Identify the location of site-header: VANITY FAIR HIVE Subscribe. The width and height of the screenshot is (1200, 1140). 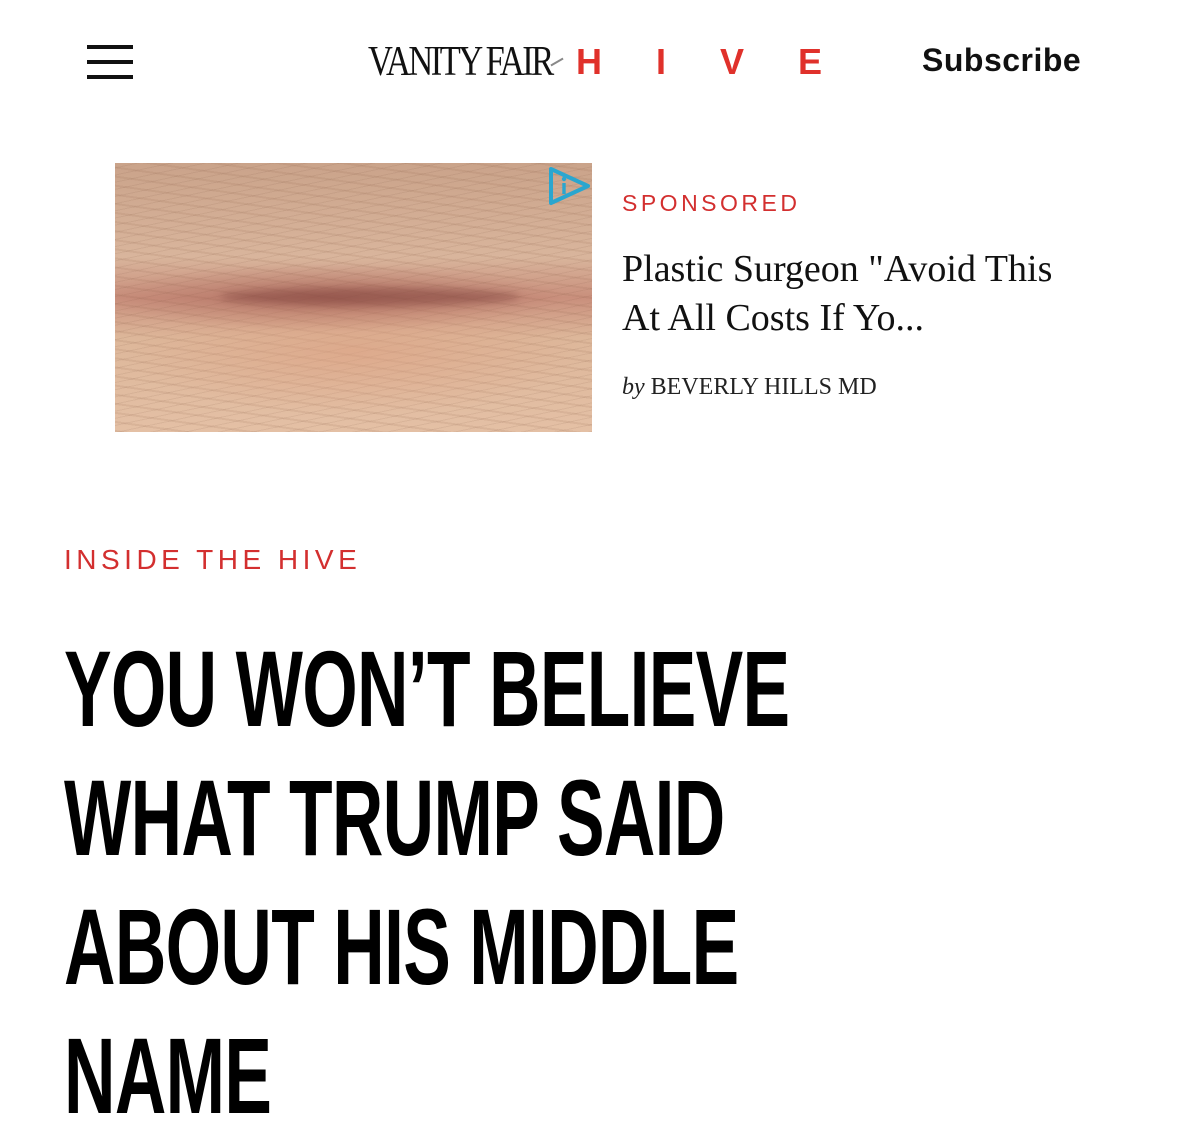
(600, 62).